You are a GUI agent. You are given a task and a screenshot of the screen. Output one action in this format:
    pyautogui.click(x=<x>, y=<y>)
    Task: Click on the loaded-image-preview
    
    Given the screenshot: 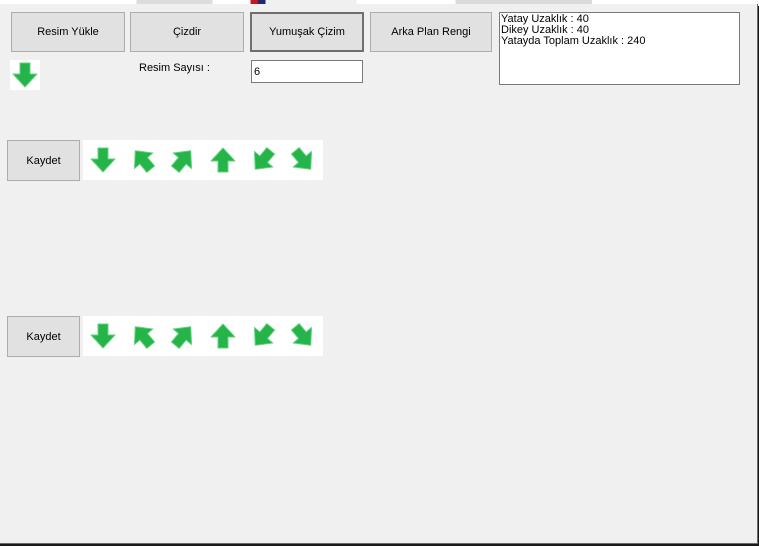 What is the action you would take?
    pyautogui.click(x=25, y=75)
    